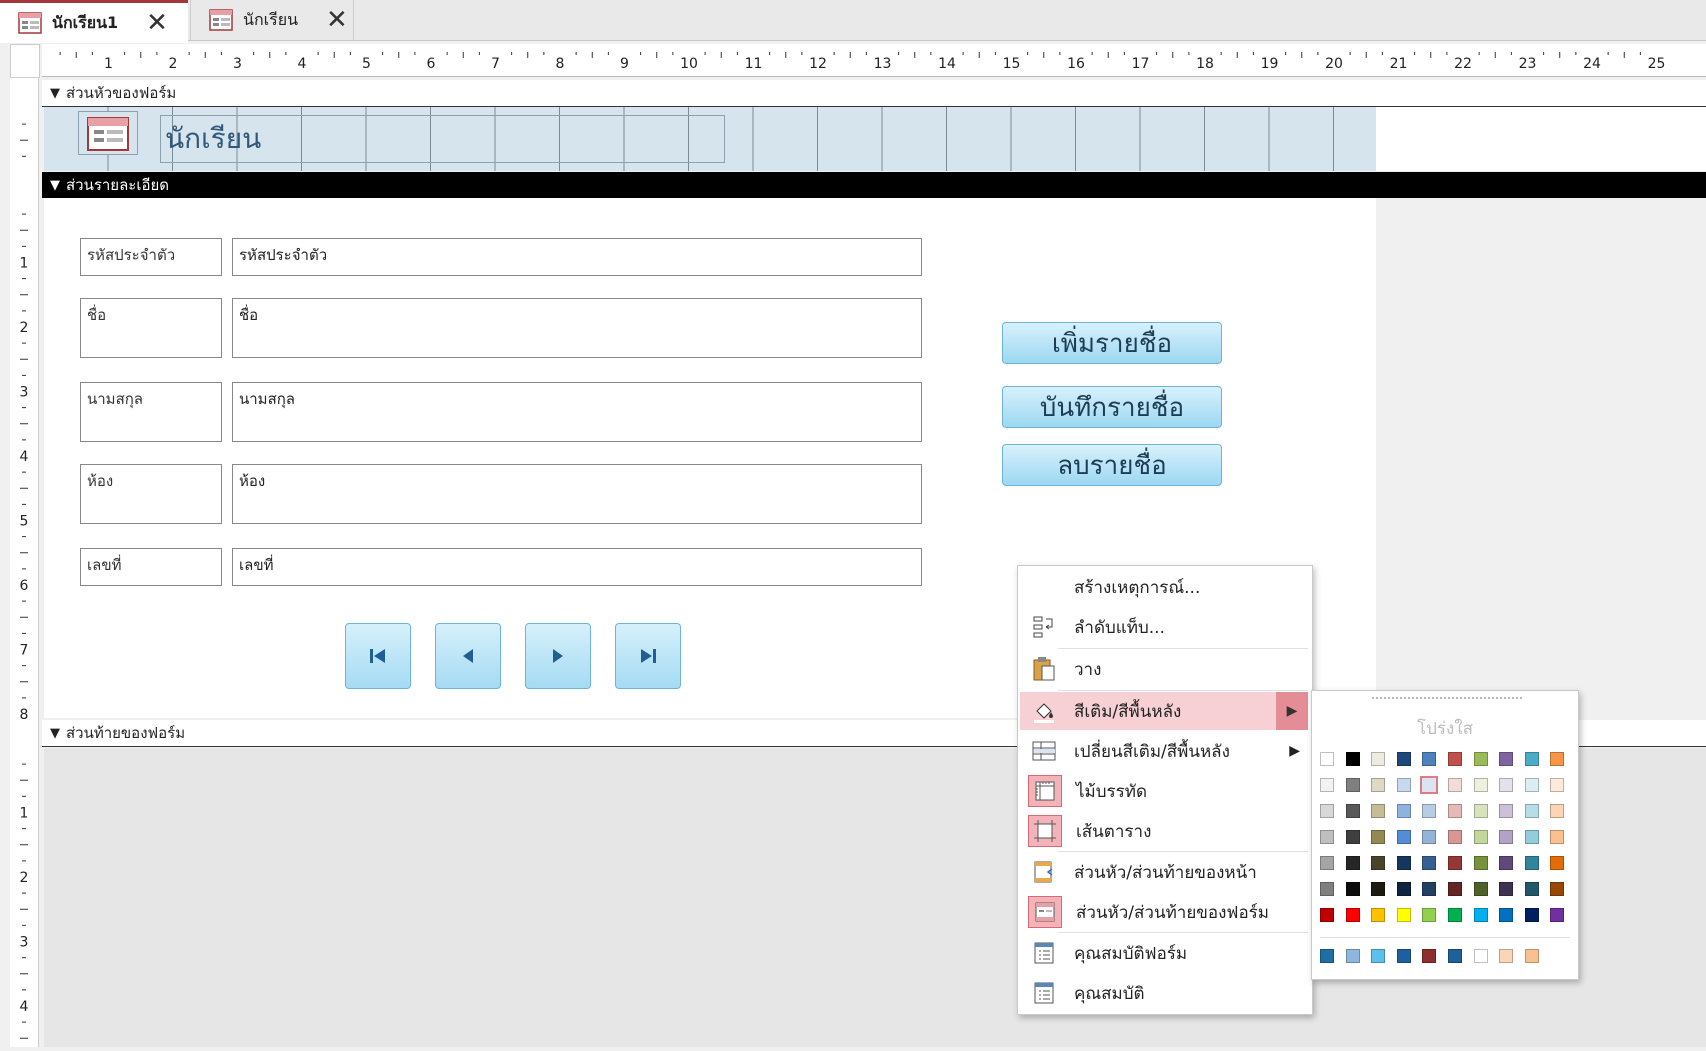  Describe the element at coordinates (1164, 993) in the screenshot. I see `menu-item-properties: คุณสมบัติ` at that location.